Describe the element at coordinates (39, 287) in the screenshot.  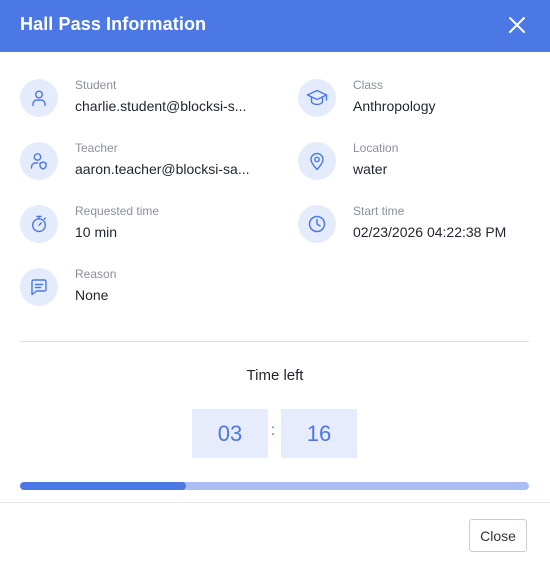
I see `chat-icon` at that location.